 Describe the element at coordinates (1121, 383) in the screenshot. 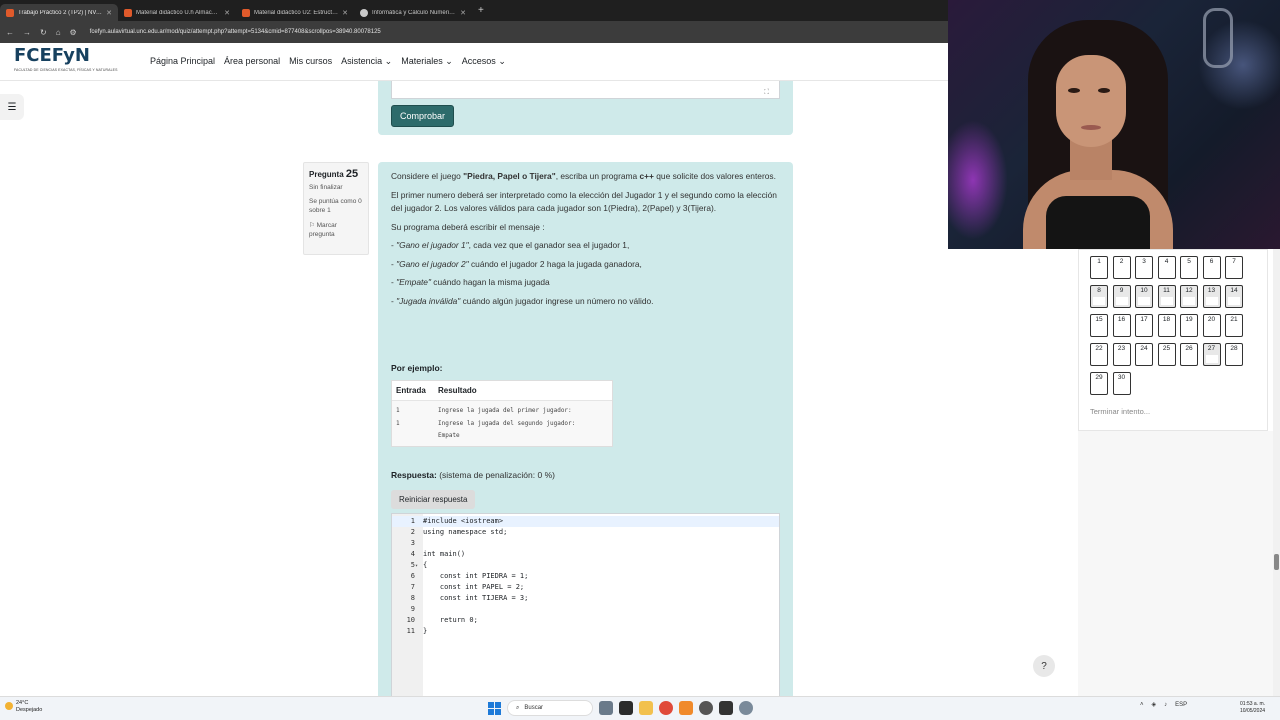

I see `quiz-nav-question-button: 30` at that location.